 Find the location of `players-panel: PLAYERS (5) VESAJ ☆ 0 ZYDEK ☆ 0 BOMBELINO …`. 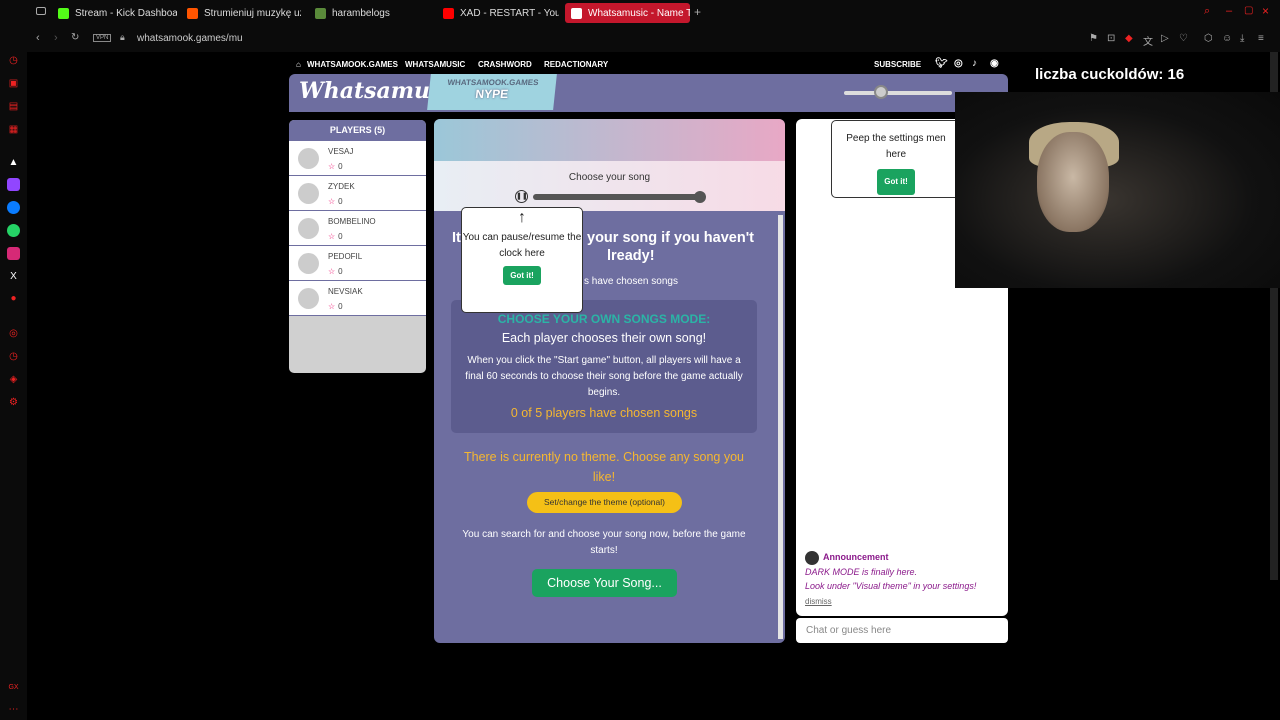

players-panel: PLAYERS (5) VESAJ ☆ 0 ZYDEK ☆ 0 BOMBELINO … is located at coordinates (357, 246).